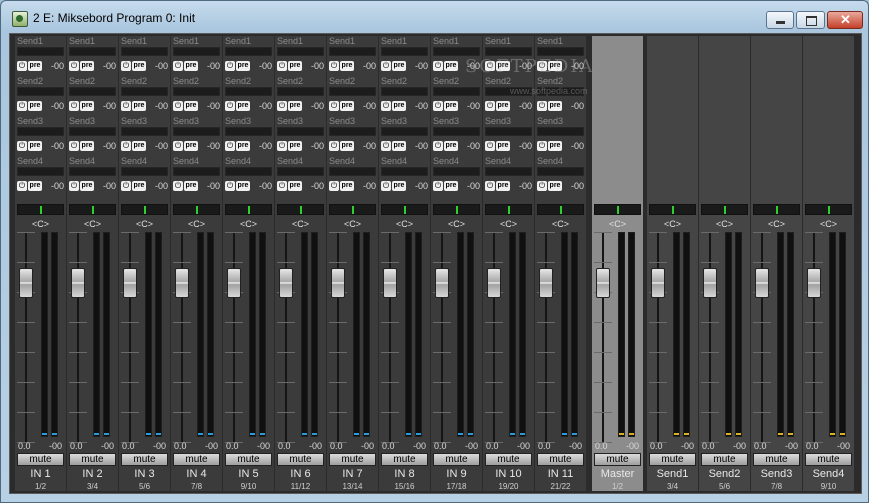 The width and height of the screenshot is (869, 503). I want to click on title-bar: 2 E: Miksebord Program 0: Init ✕, so click(434, 17).